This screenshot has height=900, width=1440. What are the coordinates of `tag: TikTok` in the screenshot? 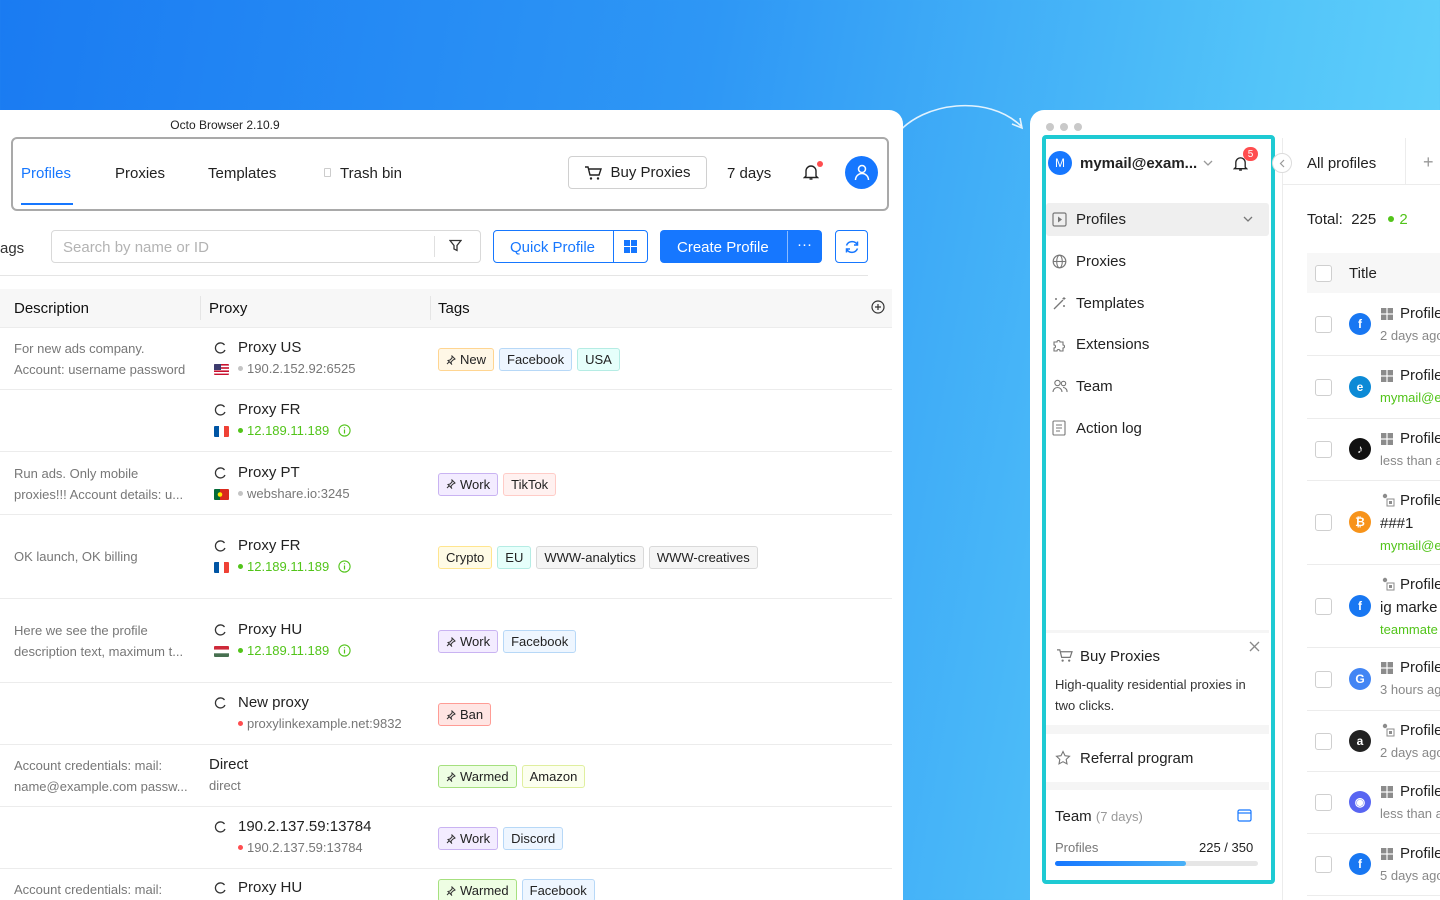 It's located at (530, 484).